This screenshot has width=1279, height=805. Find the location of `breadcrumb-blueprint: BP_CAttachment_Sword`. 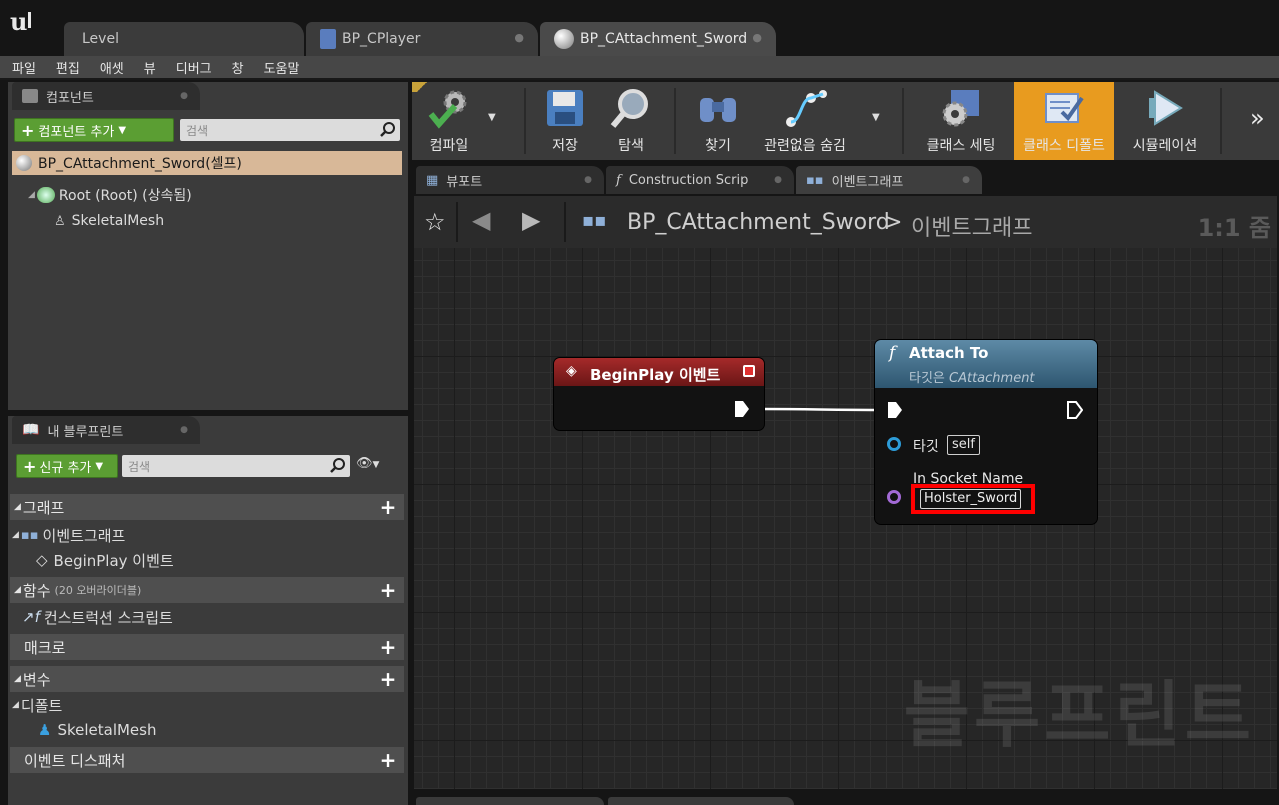

breadcrumb-blueprint: BP_CAttachment_Sword is located at coordinates (758, 222).